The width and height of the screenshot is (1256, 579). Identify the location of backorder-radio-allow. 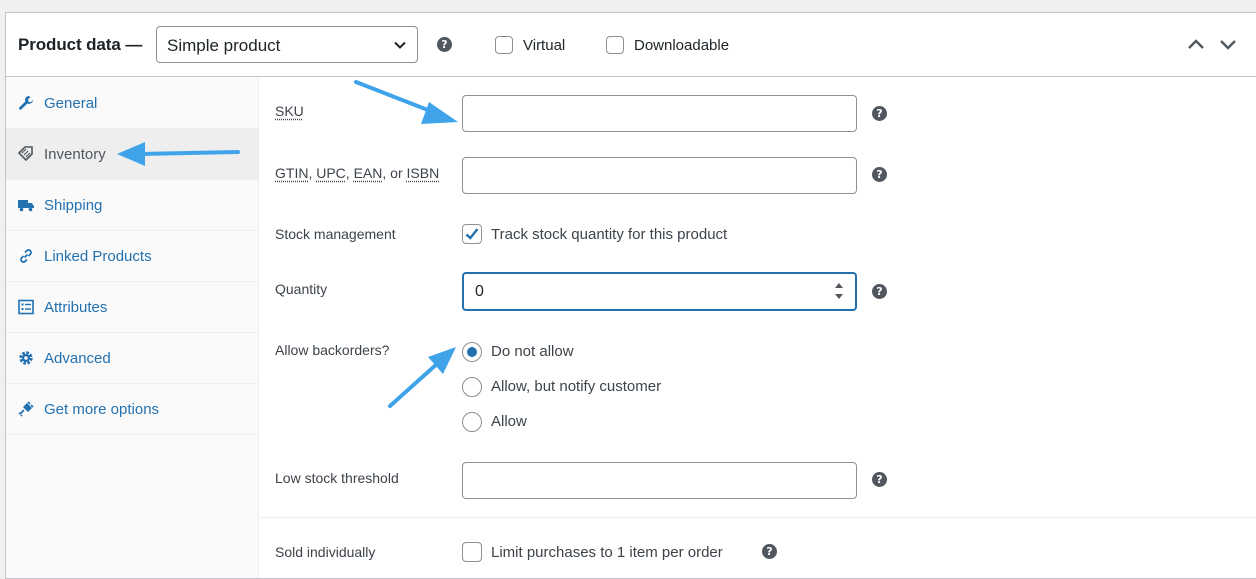
(472, 422).